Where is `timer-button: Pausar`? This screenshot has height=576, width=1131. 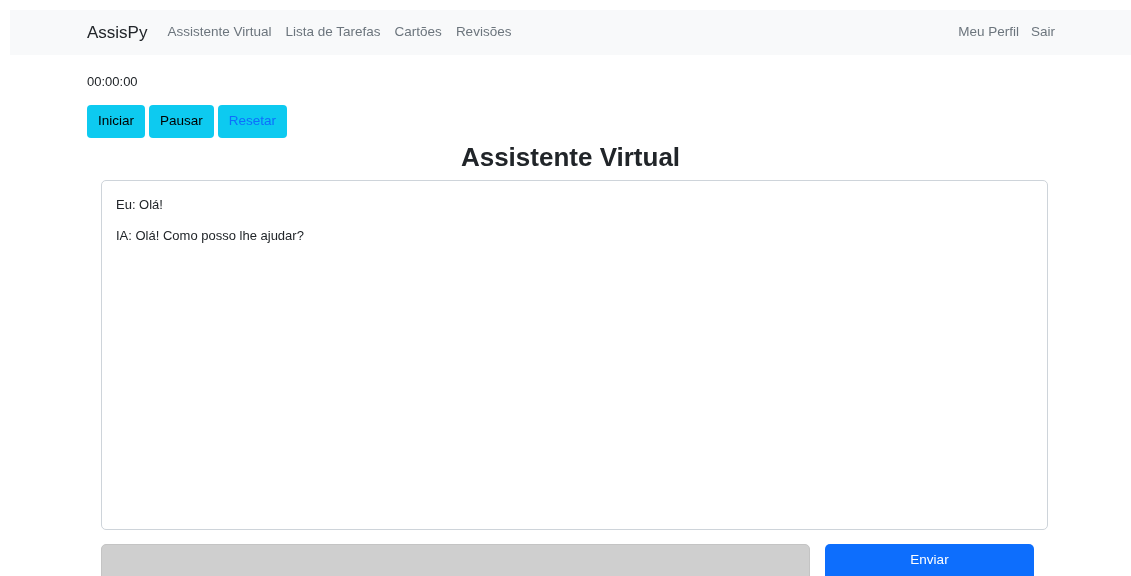
timer-button: Pausar is located at coordinates (181, 121).